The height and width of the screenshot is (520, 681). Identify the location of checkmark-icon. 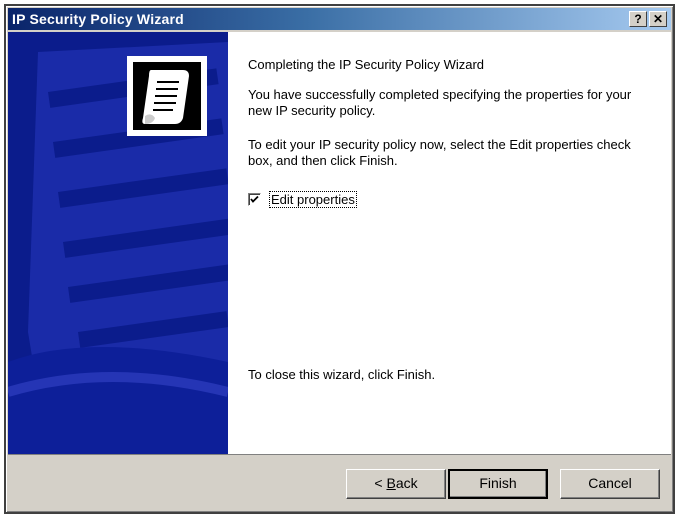
(254, 199).